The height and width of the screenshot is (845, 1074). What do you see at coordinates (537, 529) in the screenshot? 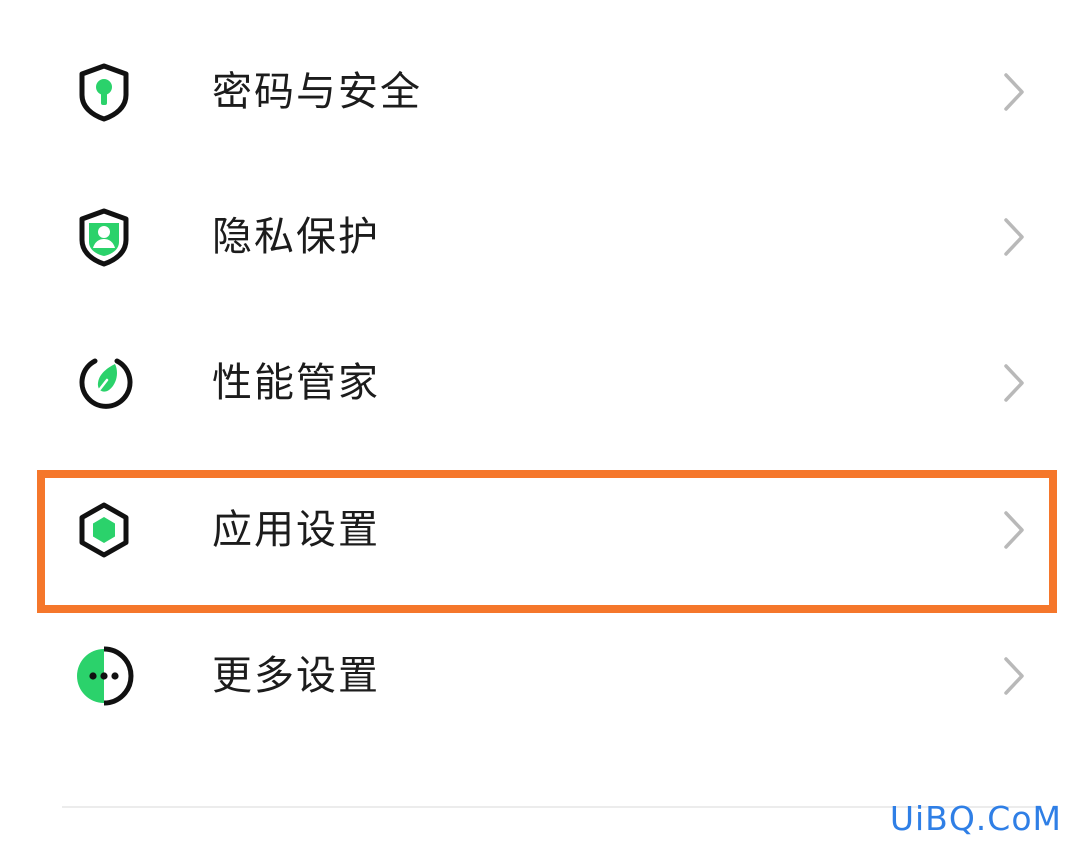
I see `settings-item-app-settings: 应用设置` at bounding box center [537, 529].